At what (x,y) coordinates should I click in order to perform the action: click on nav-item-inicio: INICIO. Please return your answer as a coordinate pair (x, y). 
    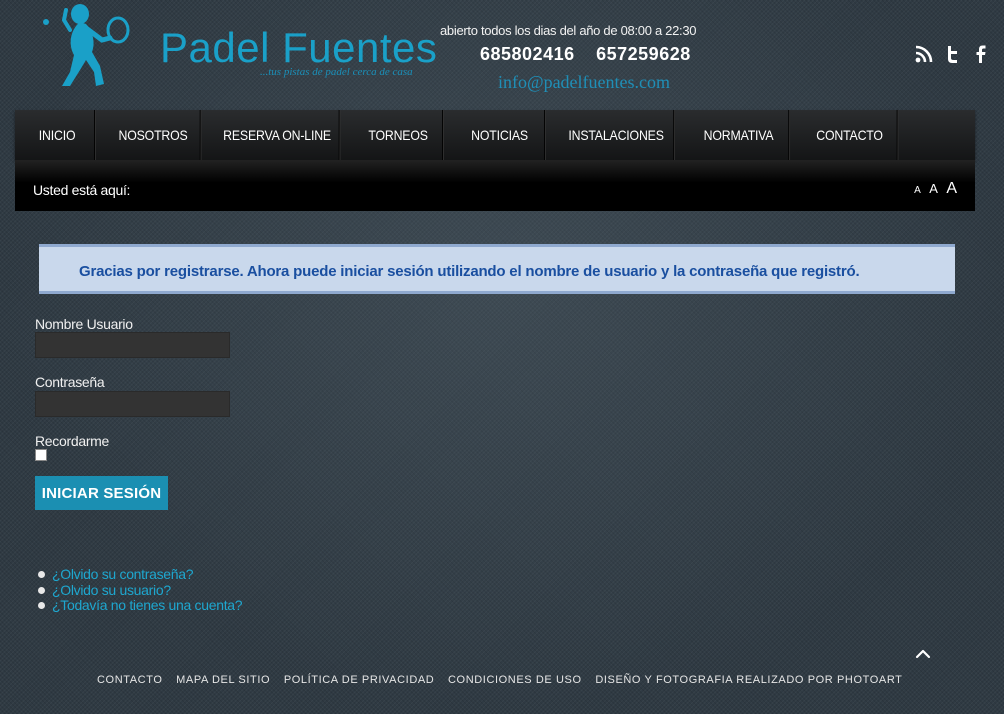
    Looking at the image, I should click on (57, 135).